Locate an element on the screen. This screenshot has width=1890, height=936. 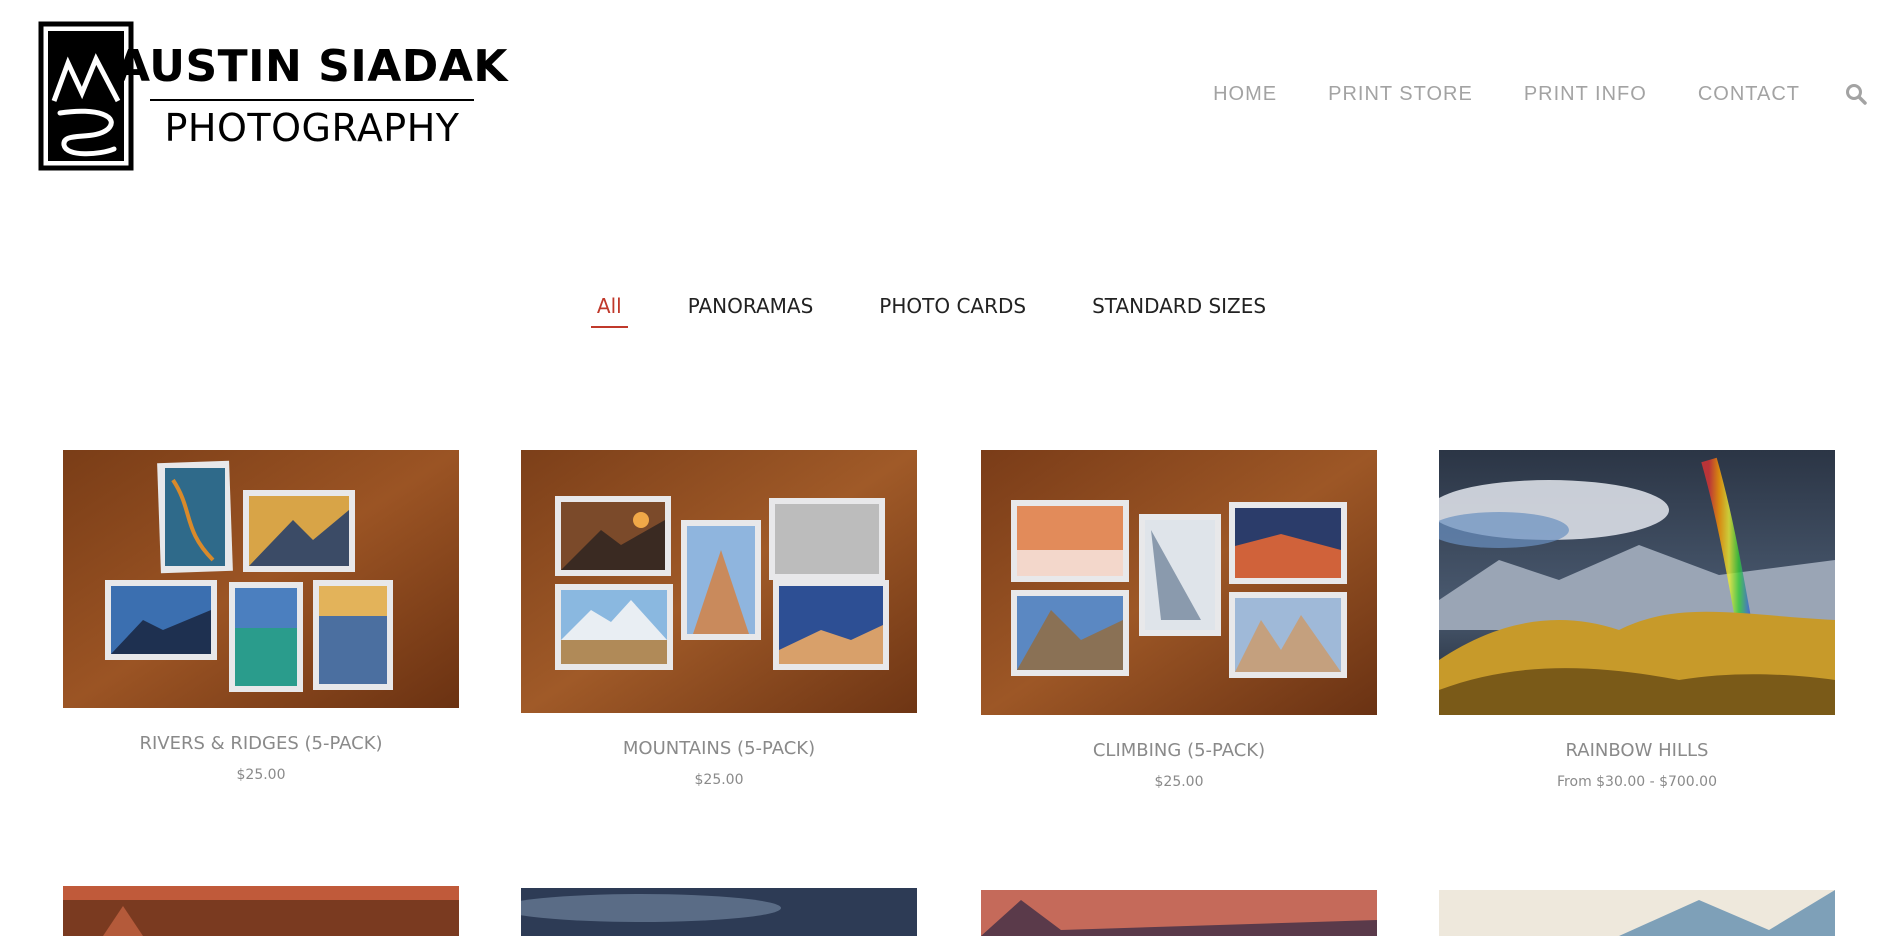
product-title: RAINBOW HILLS is located at coordinates (1637, 750).